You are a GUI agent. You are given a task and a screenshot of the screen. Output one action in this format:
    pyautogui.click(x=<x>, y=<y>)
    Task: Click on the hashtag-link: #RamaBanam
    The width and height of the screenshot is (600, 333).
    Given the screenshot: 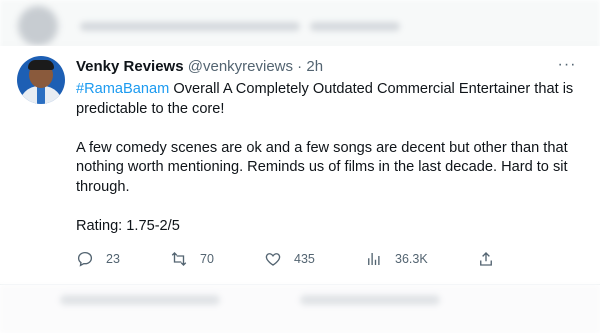 What is the action you would take?
    pyautogui.click(x=122, y=89)
    